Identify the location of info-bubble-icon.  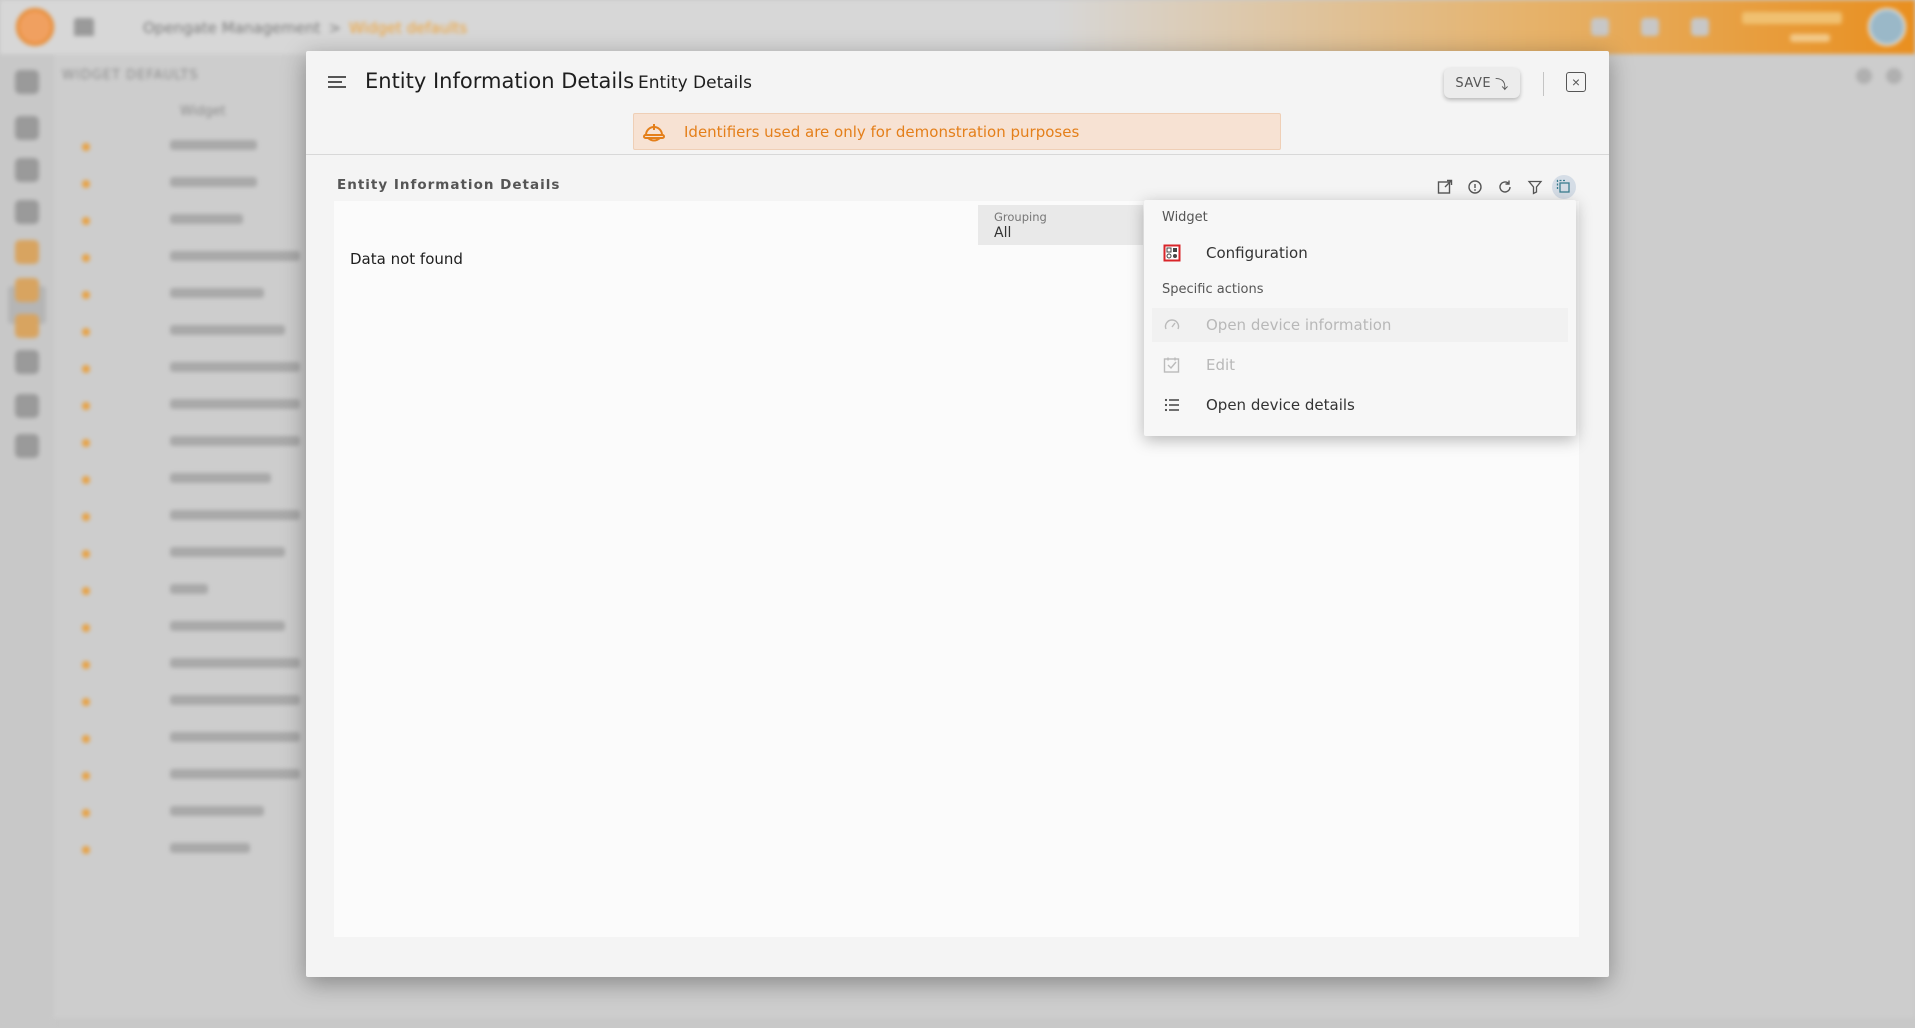
(1475, 187).